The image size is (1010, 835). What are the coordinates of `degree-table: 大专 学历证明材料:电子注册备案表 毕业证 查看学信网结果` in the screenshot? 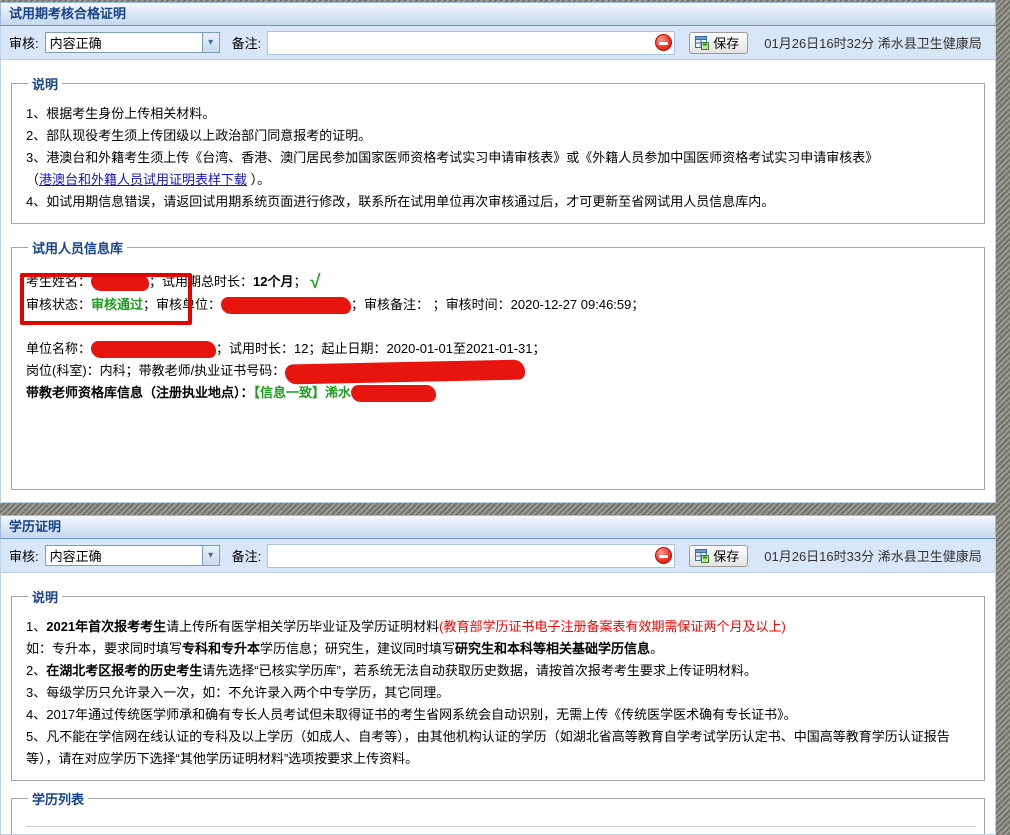 It's located at (501, 830).